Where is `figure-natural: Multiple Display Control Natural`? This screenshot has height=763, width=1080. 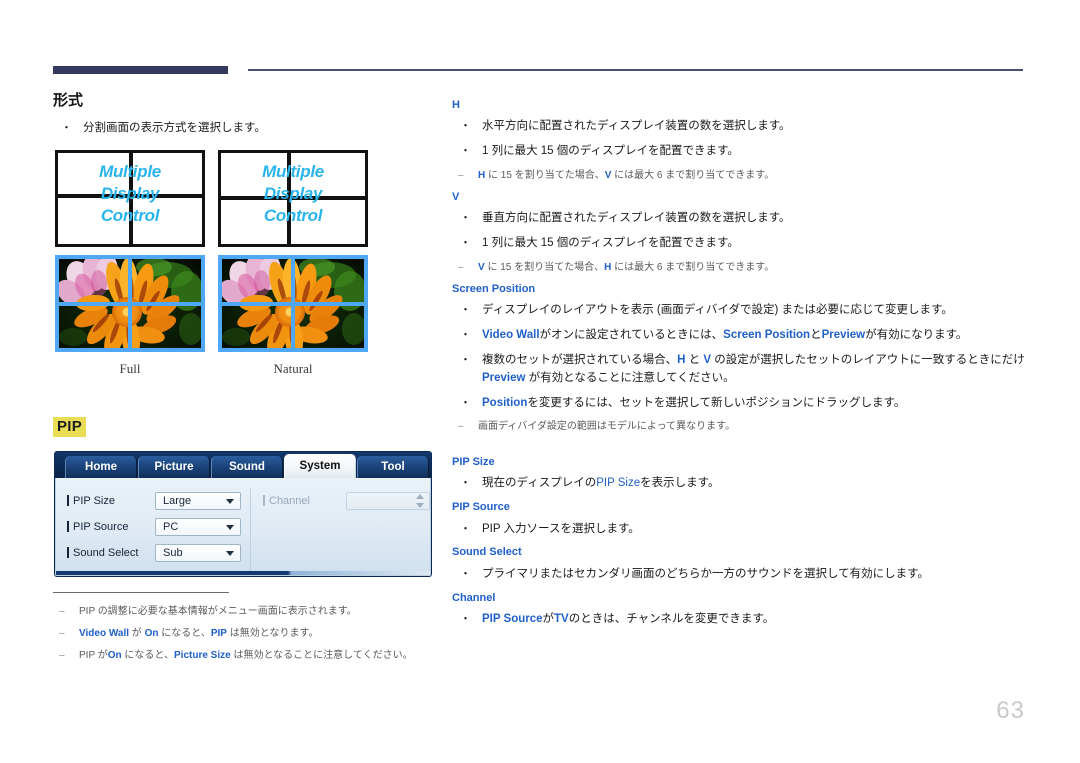
figure-natural: Multiple Display Control Natural is located at coordinates (293, 263).